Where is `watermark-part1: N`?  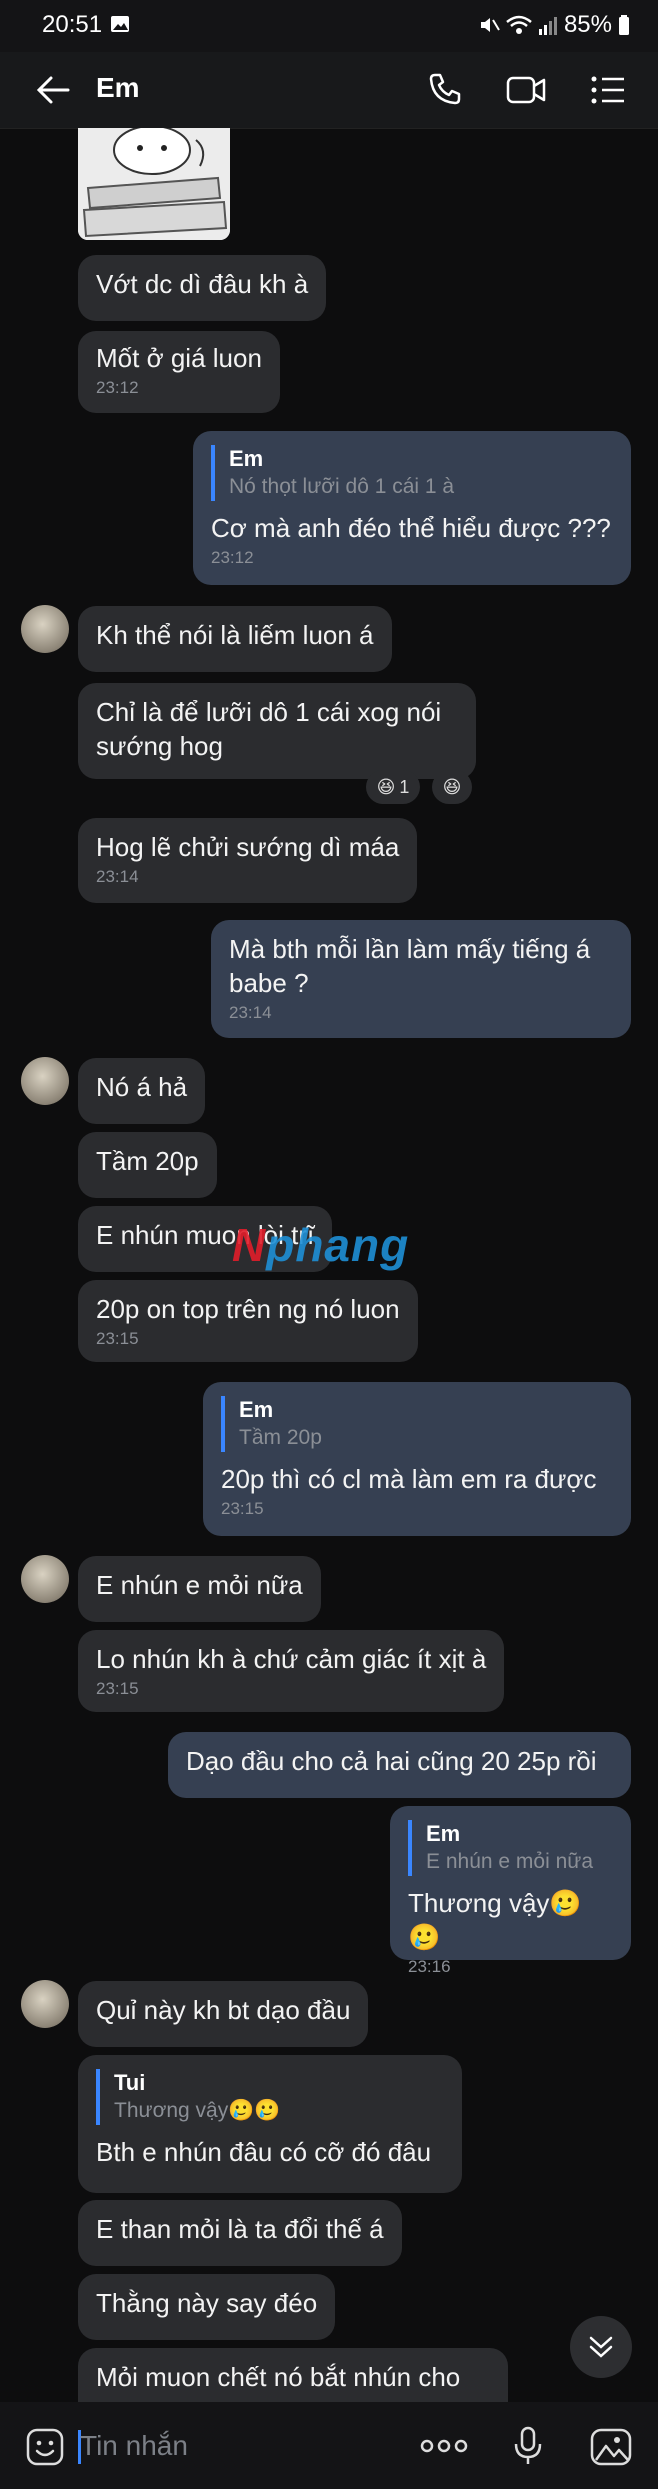 watermark-part1: N is located at coordinates (249, 1245).